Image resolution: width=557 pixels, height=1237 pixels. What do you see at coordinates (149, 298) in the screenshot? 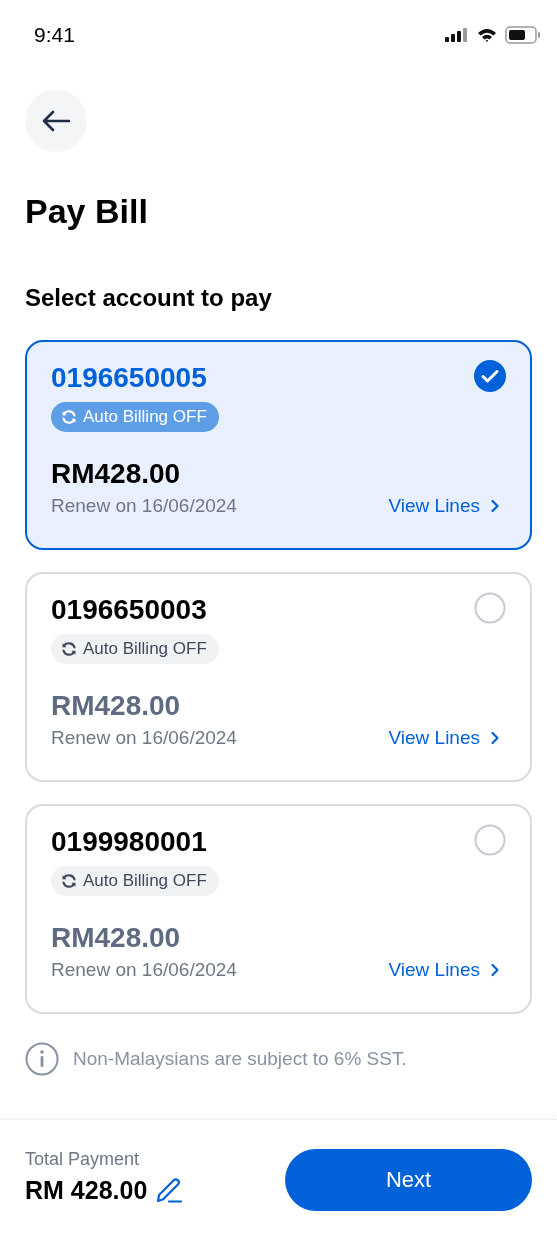
I see `section-title: Select account to pay` at bounding box center [149, 298].